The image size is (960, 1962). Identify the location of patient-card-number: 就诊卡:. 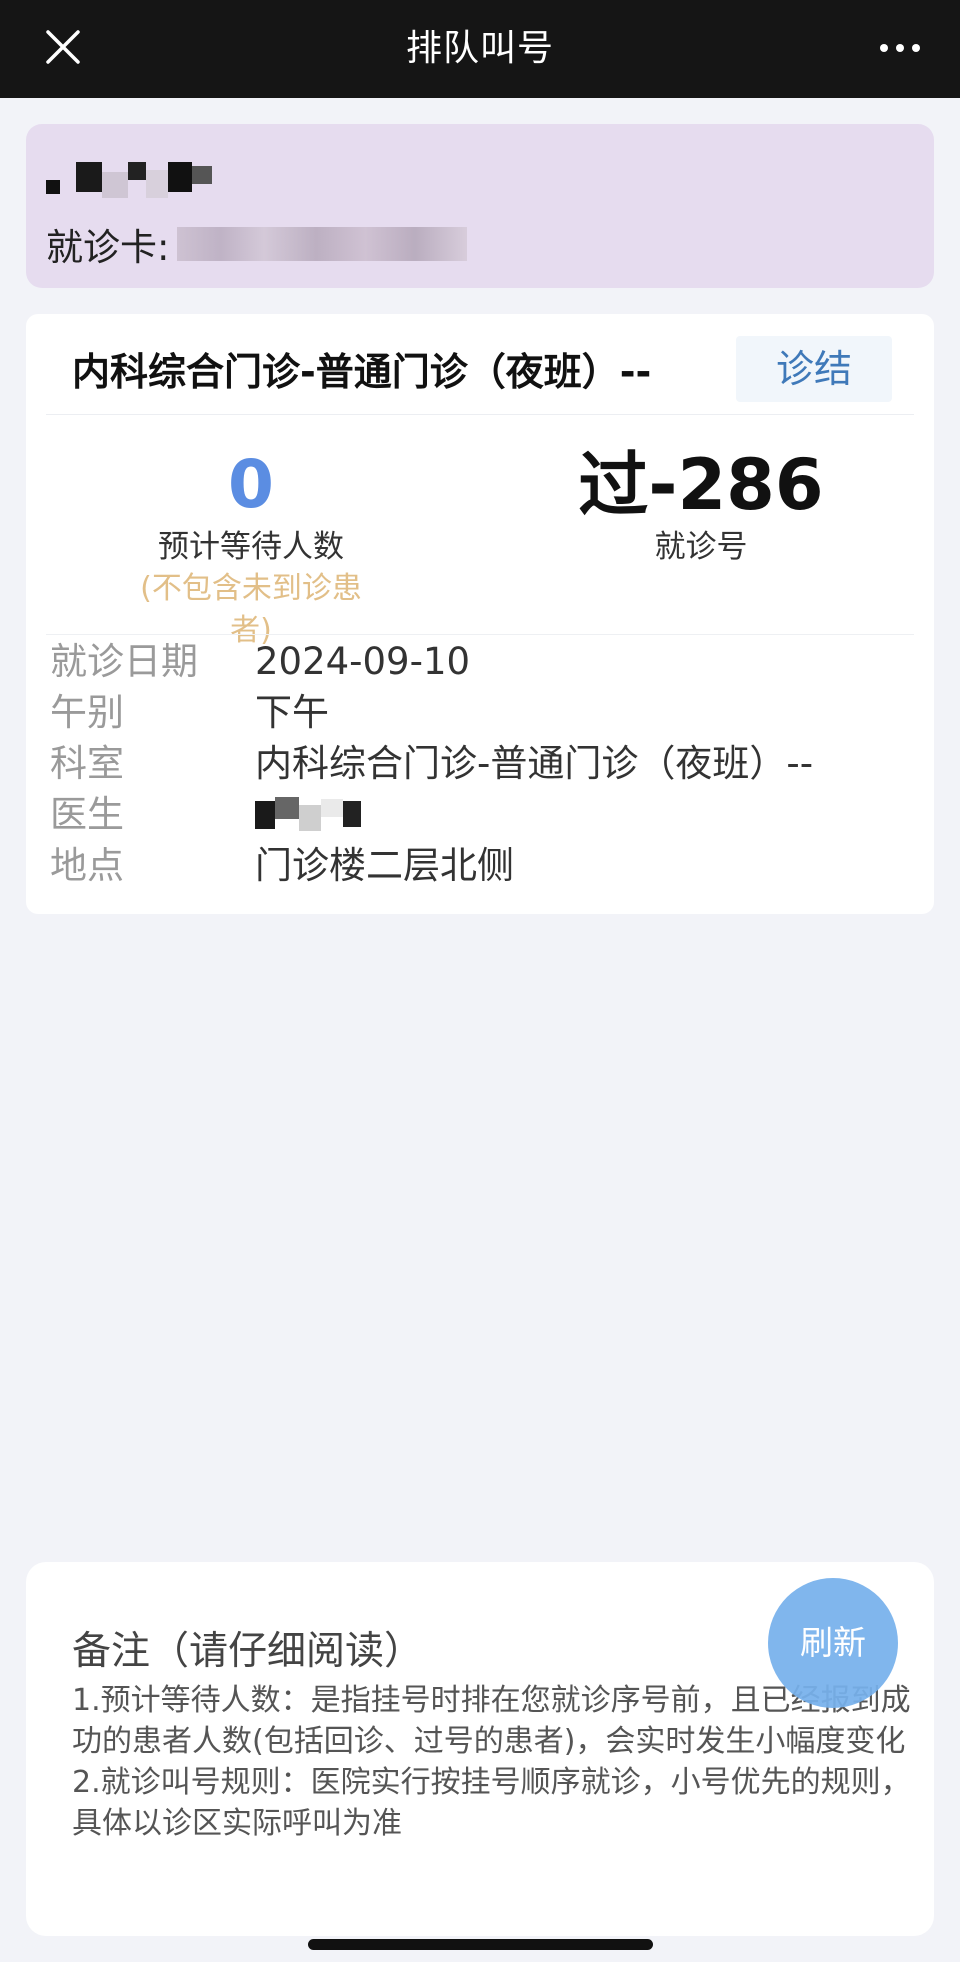
(257, 244).